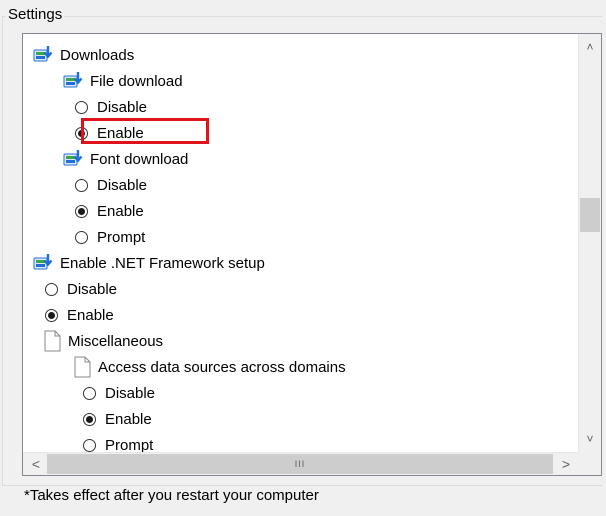 The image size is (606, 516). What do you see at coordinates (590, 215) in the screenshot?
I see `vertical-scroll-thumb` at bounding box center [590, 215].